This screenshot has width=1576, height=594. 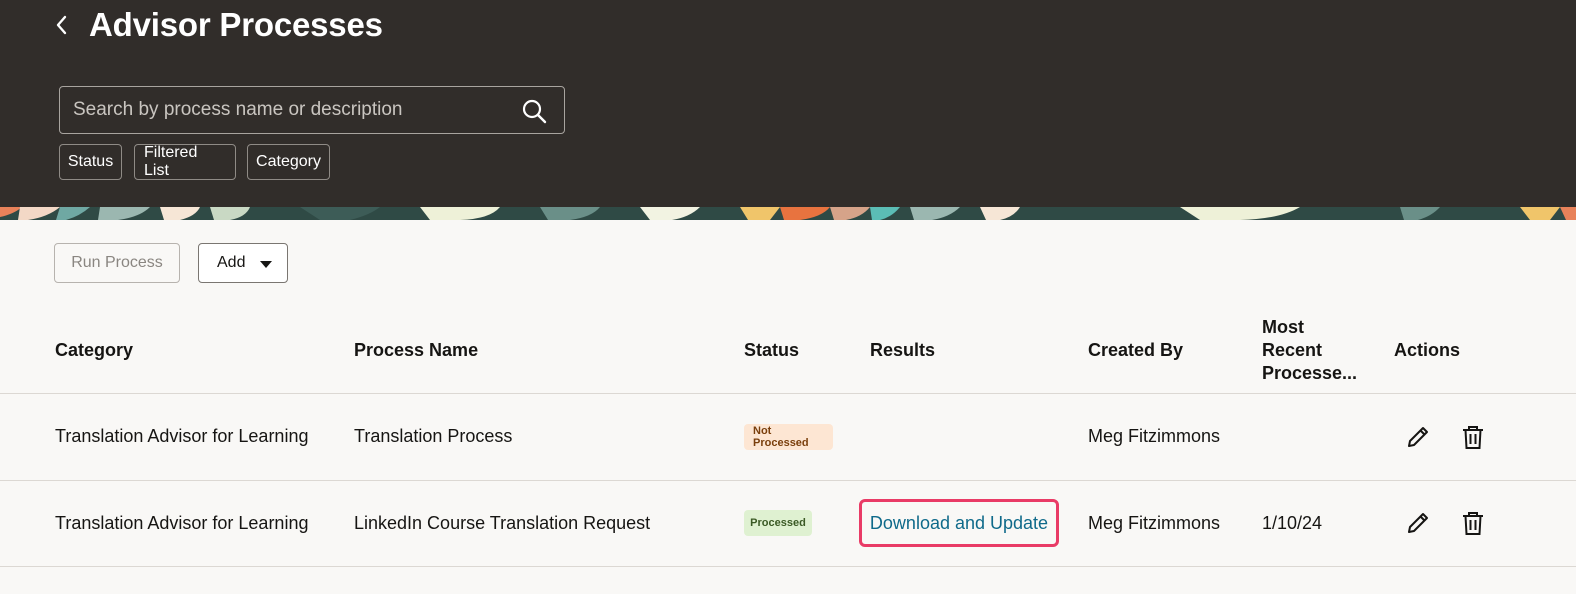 I want to click on back-button, so click(x=61, y=25).